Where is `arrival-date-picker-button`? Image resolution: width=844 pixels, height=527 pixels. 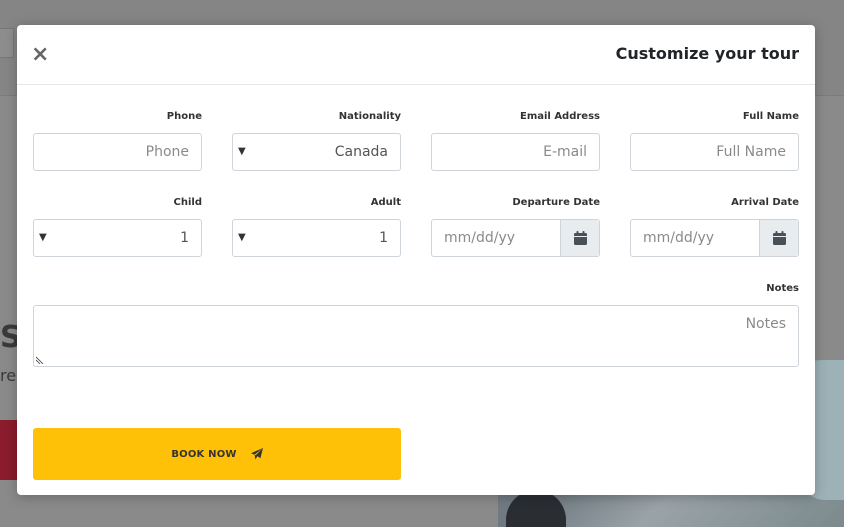
arrival-date-picker-button is located at coordinates (778, 238).